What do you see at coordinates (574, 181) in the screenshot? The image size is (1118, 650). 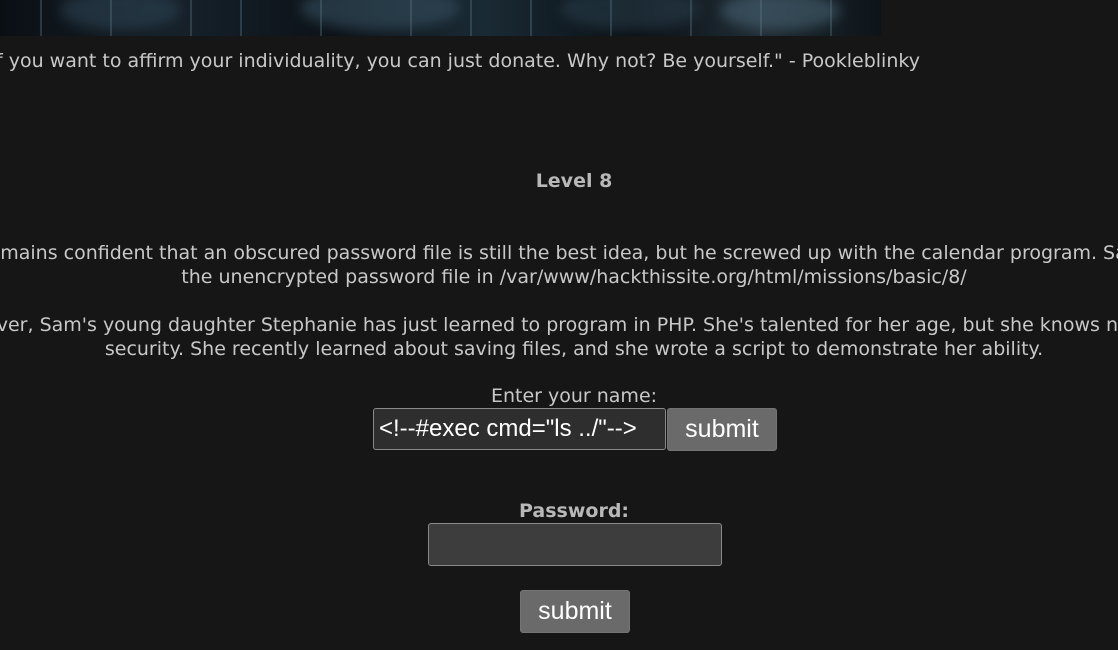 I see `level-title: Level 8` at bounding box center [574, 181].